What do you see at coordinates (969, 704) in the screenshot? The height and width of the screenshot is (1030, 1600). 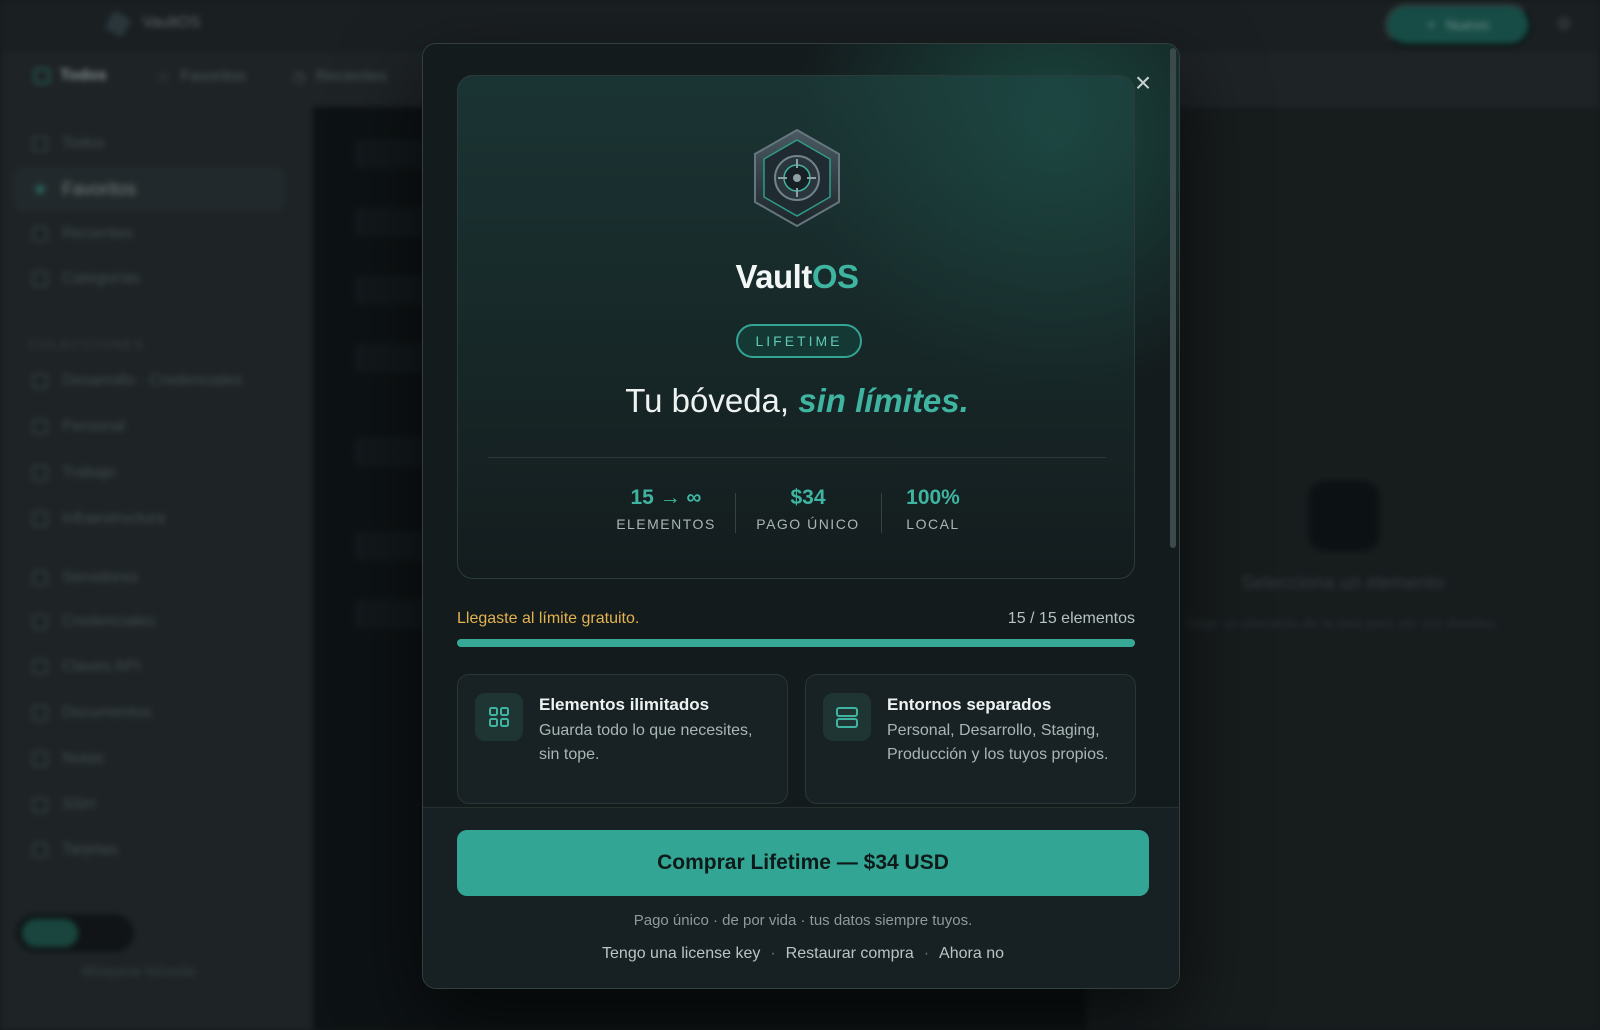 I see `feature-title: Entornos separados` at bounding box center [969, 704].